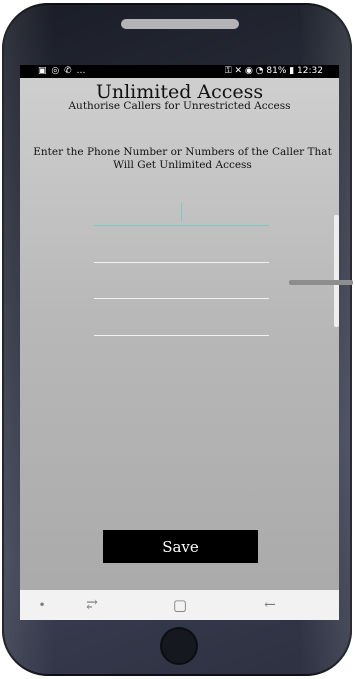 This screenshot has width=355, height=679. I want to click on scrollbar, so click(336, 271).